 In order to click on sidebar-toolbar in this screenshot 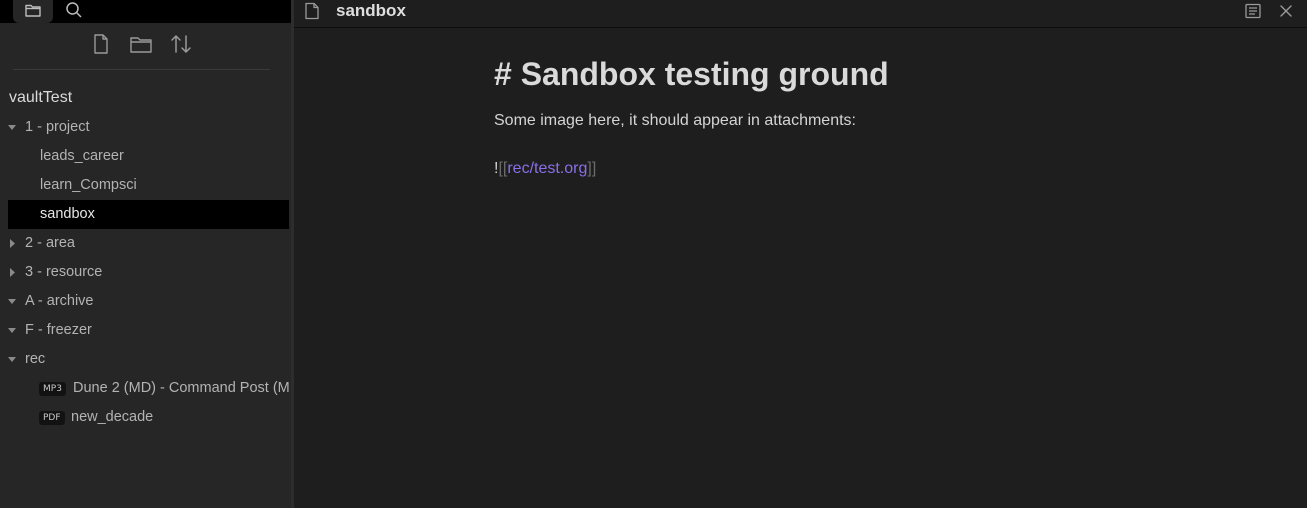, I will do `click(145, 44)`.